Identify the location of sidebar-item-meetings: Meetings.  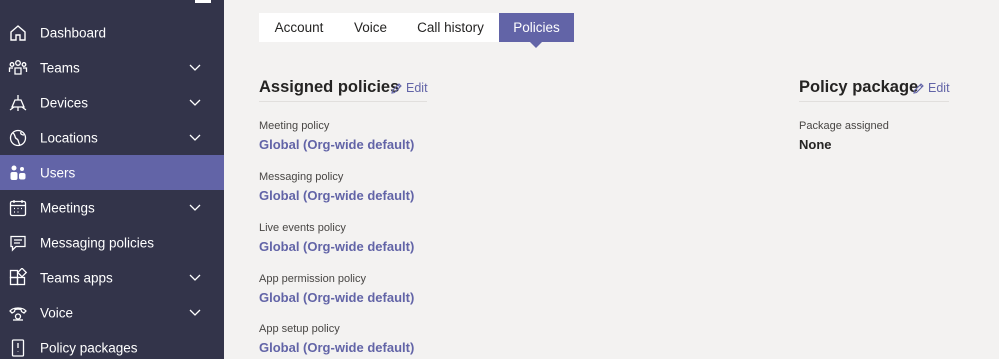
(112, 207).